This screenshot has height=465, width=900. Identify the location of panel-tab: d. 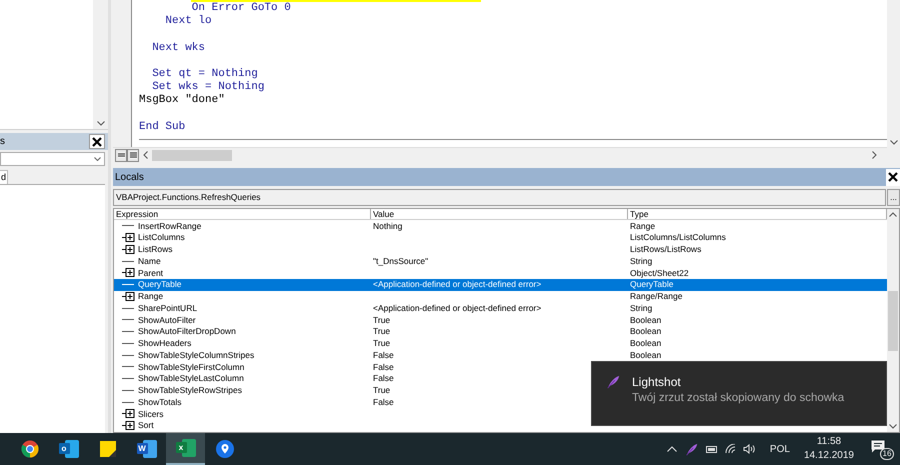
(4, 177).